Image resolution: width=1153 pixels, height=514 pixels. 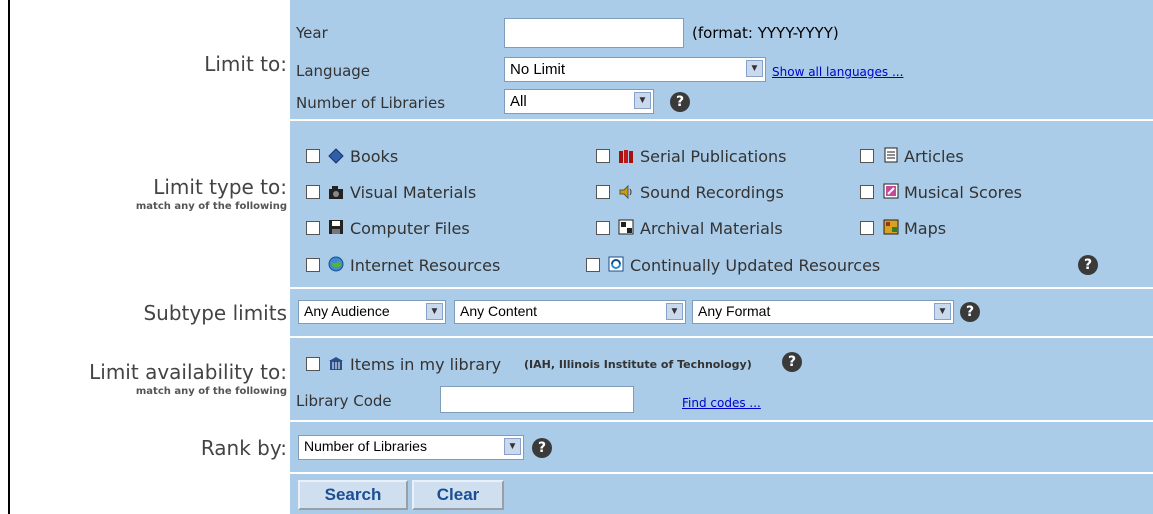 What do you see at coordinates (347, 311) in the screenshot?
I see `audience-select-value: Any Audience` at bounding box center [347, 311].